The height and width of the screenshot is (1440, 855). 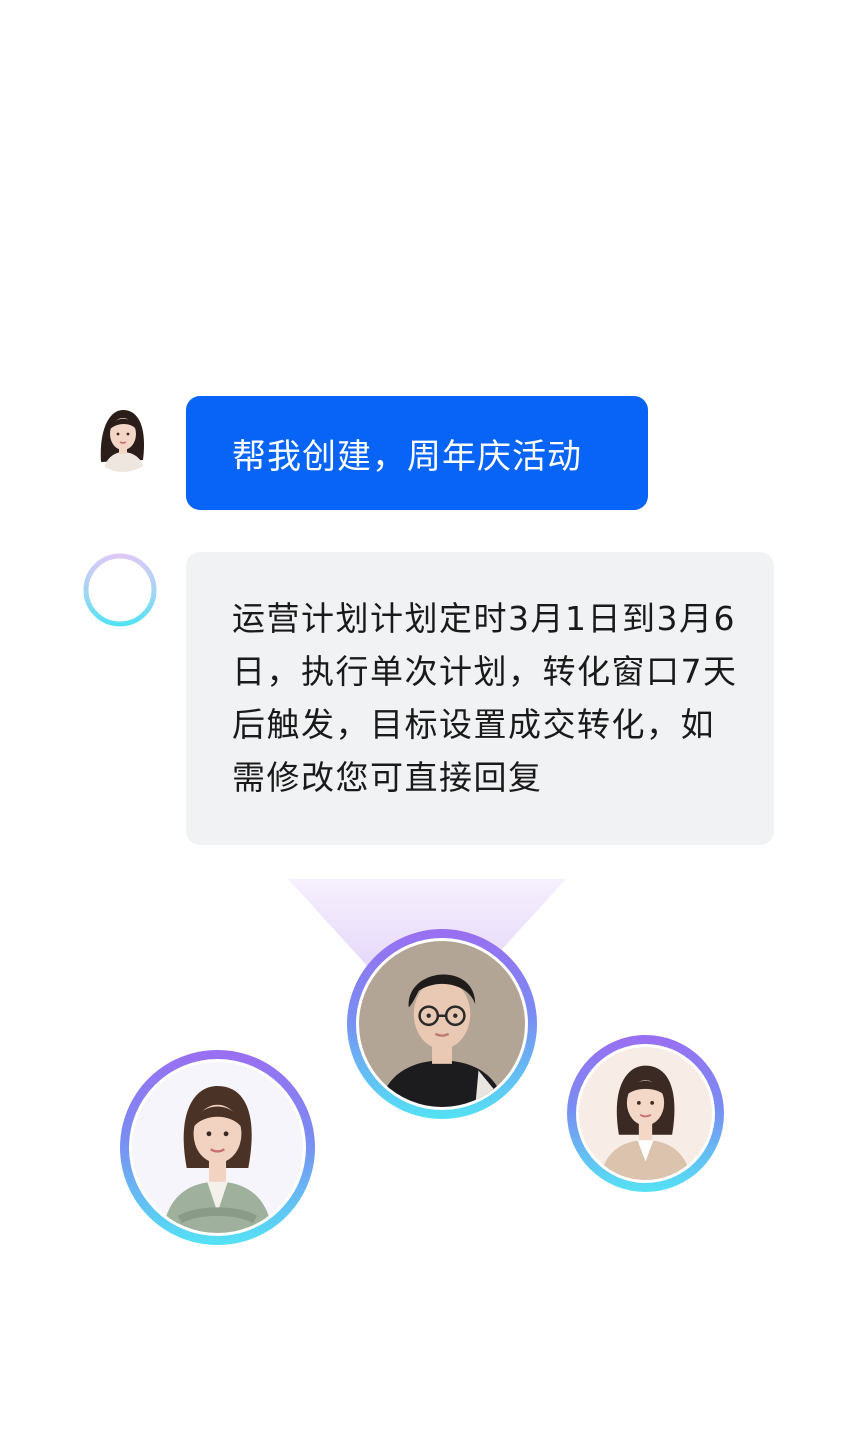 I want to click on user-avatar, so click(x=123, y=436).